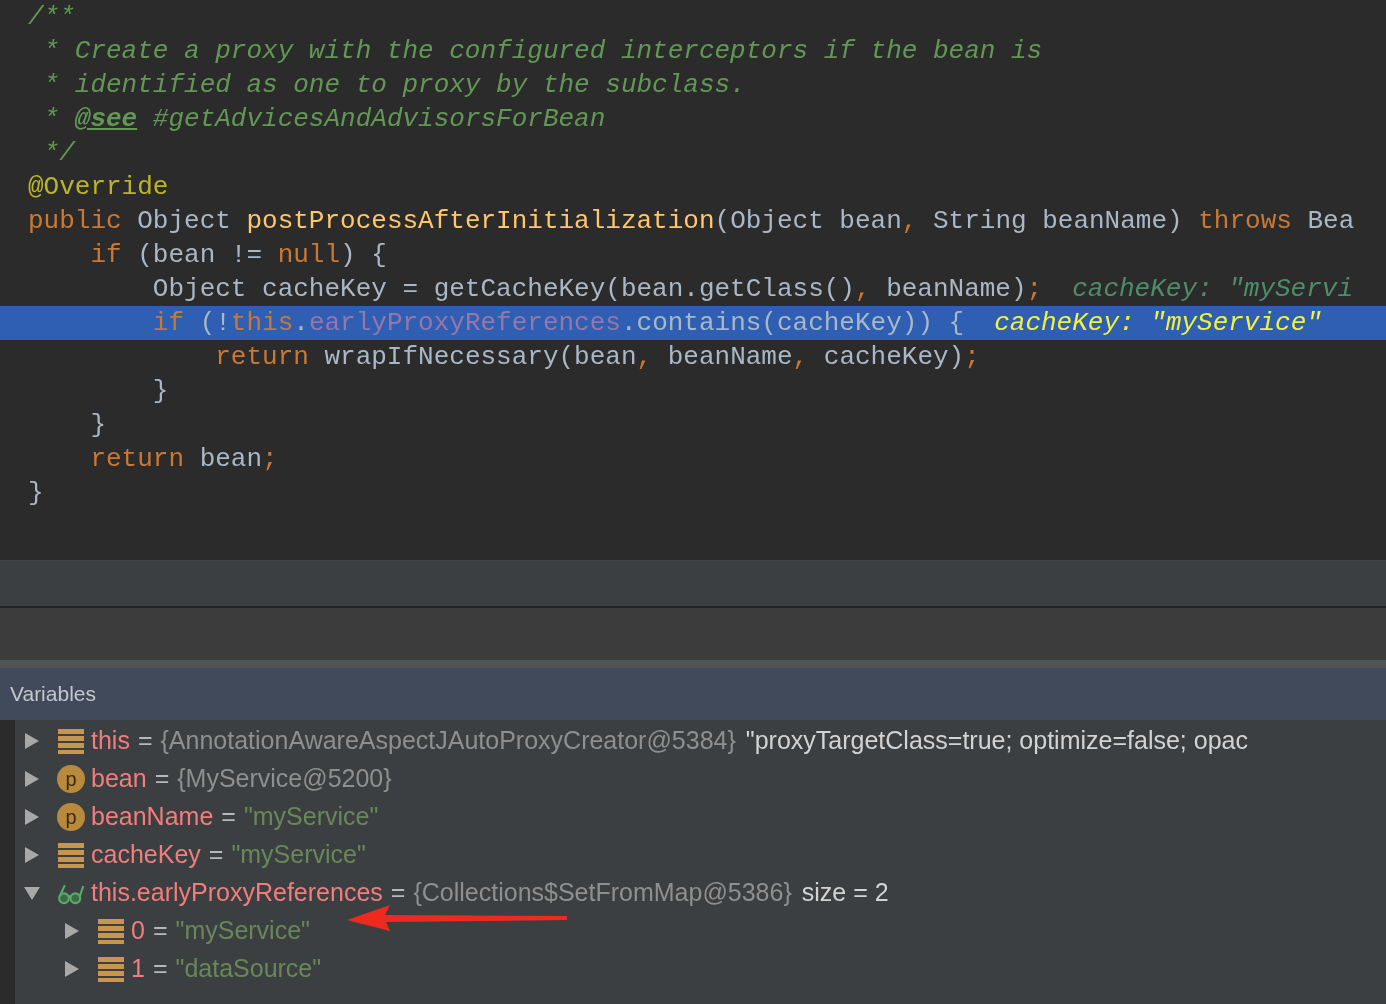 The image size is (1386, 1004). I want to click on code-line: * identified as one to proxy by the subclass., so click(394, 85).